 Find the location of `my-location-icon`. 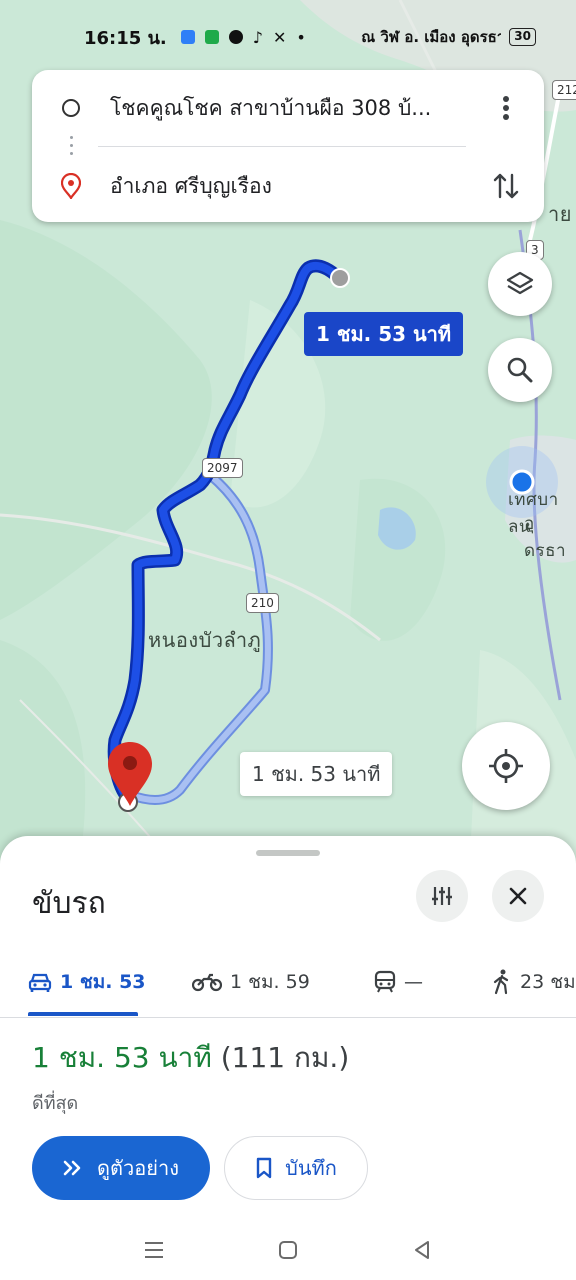

my-location-icon is located at coordinates (506, 766).